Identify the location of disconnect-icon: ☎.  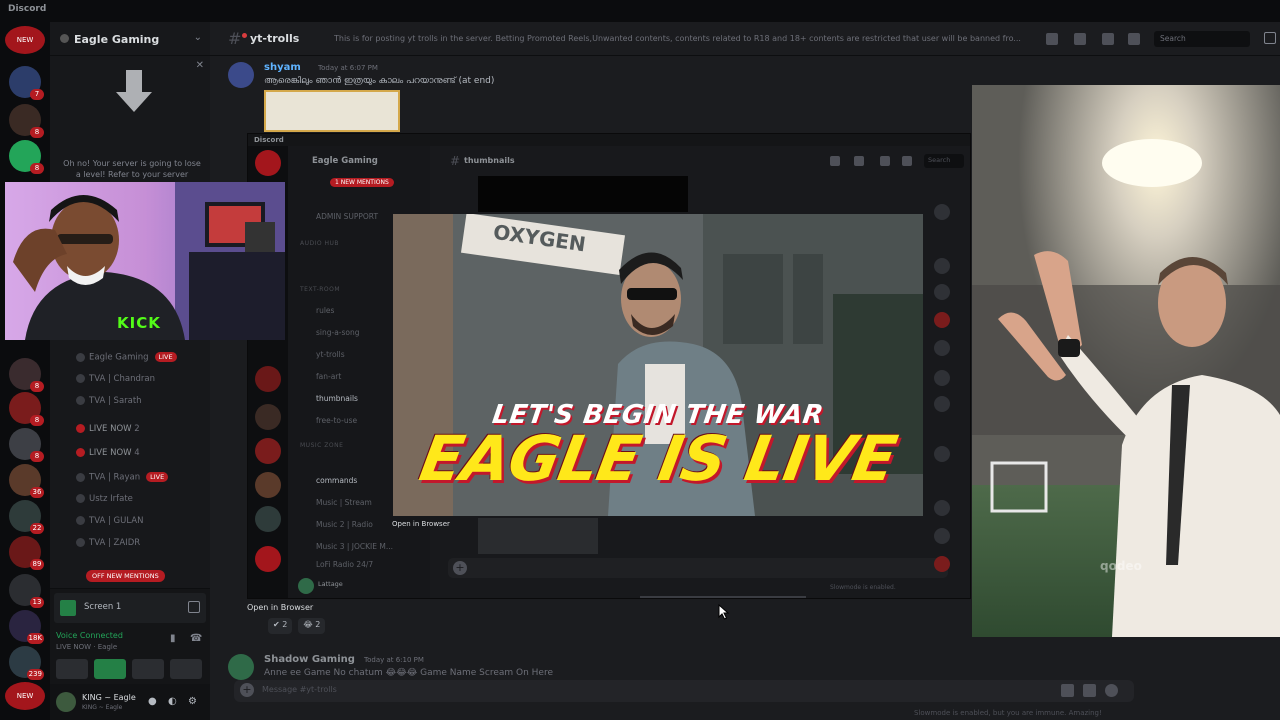
(196, 638).